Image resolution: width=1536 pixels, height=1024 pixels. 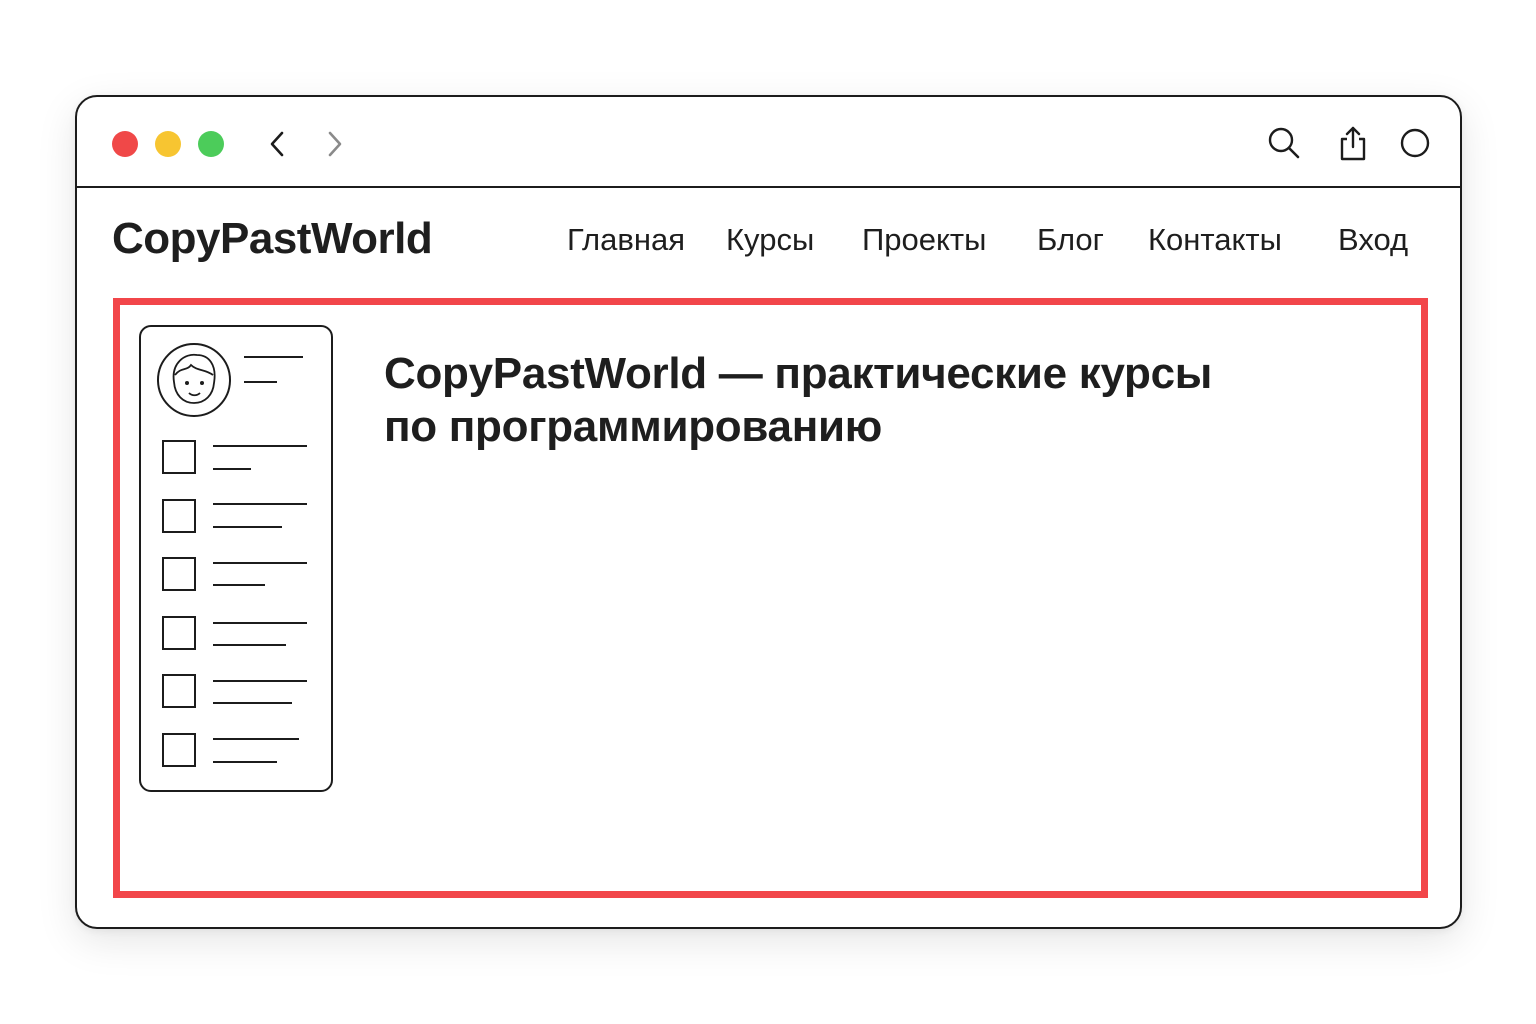 What do you see at coordinates (1373, 239) in the screenshot?
I see `menu-item-login: Вход` at bounding box center [1373, 239].